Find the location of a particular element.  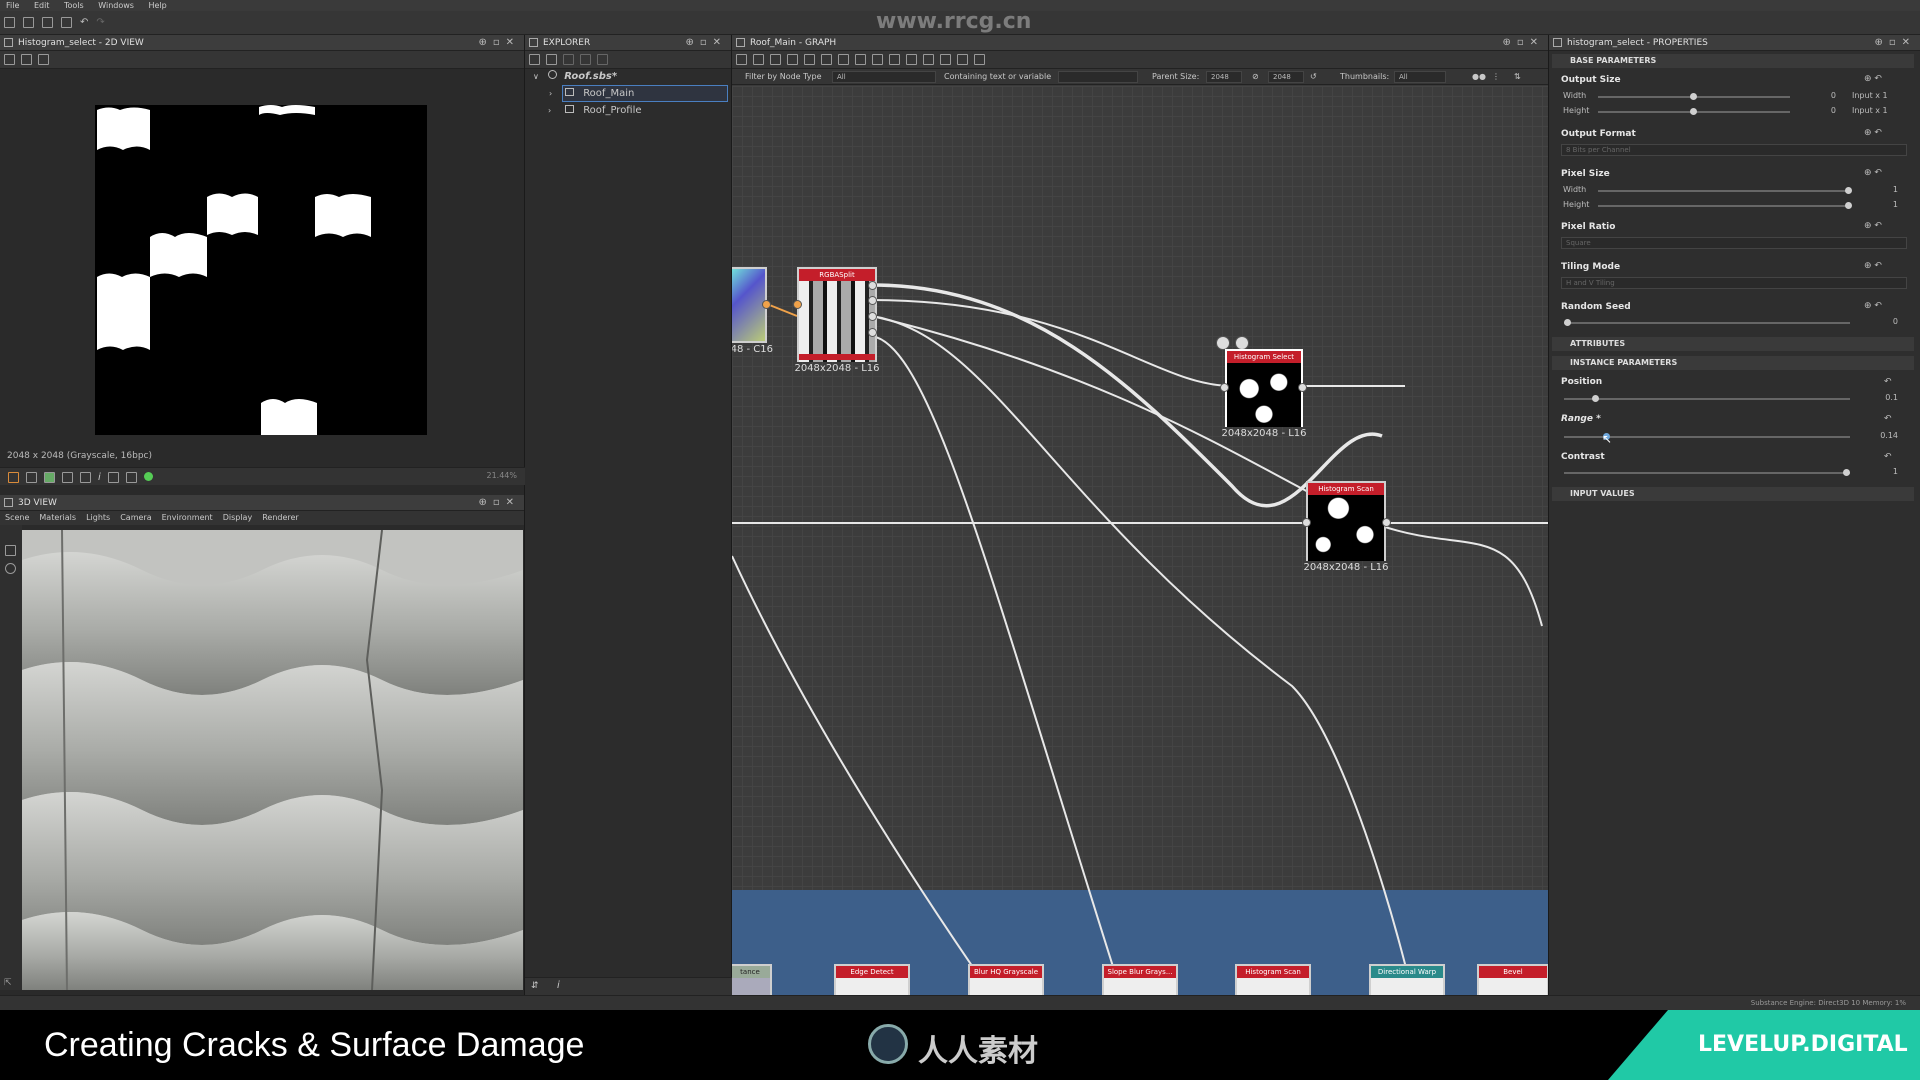

chevron-down-icon: ∨ is located at coordinates (536, 76).